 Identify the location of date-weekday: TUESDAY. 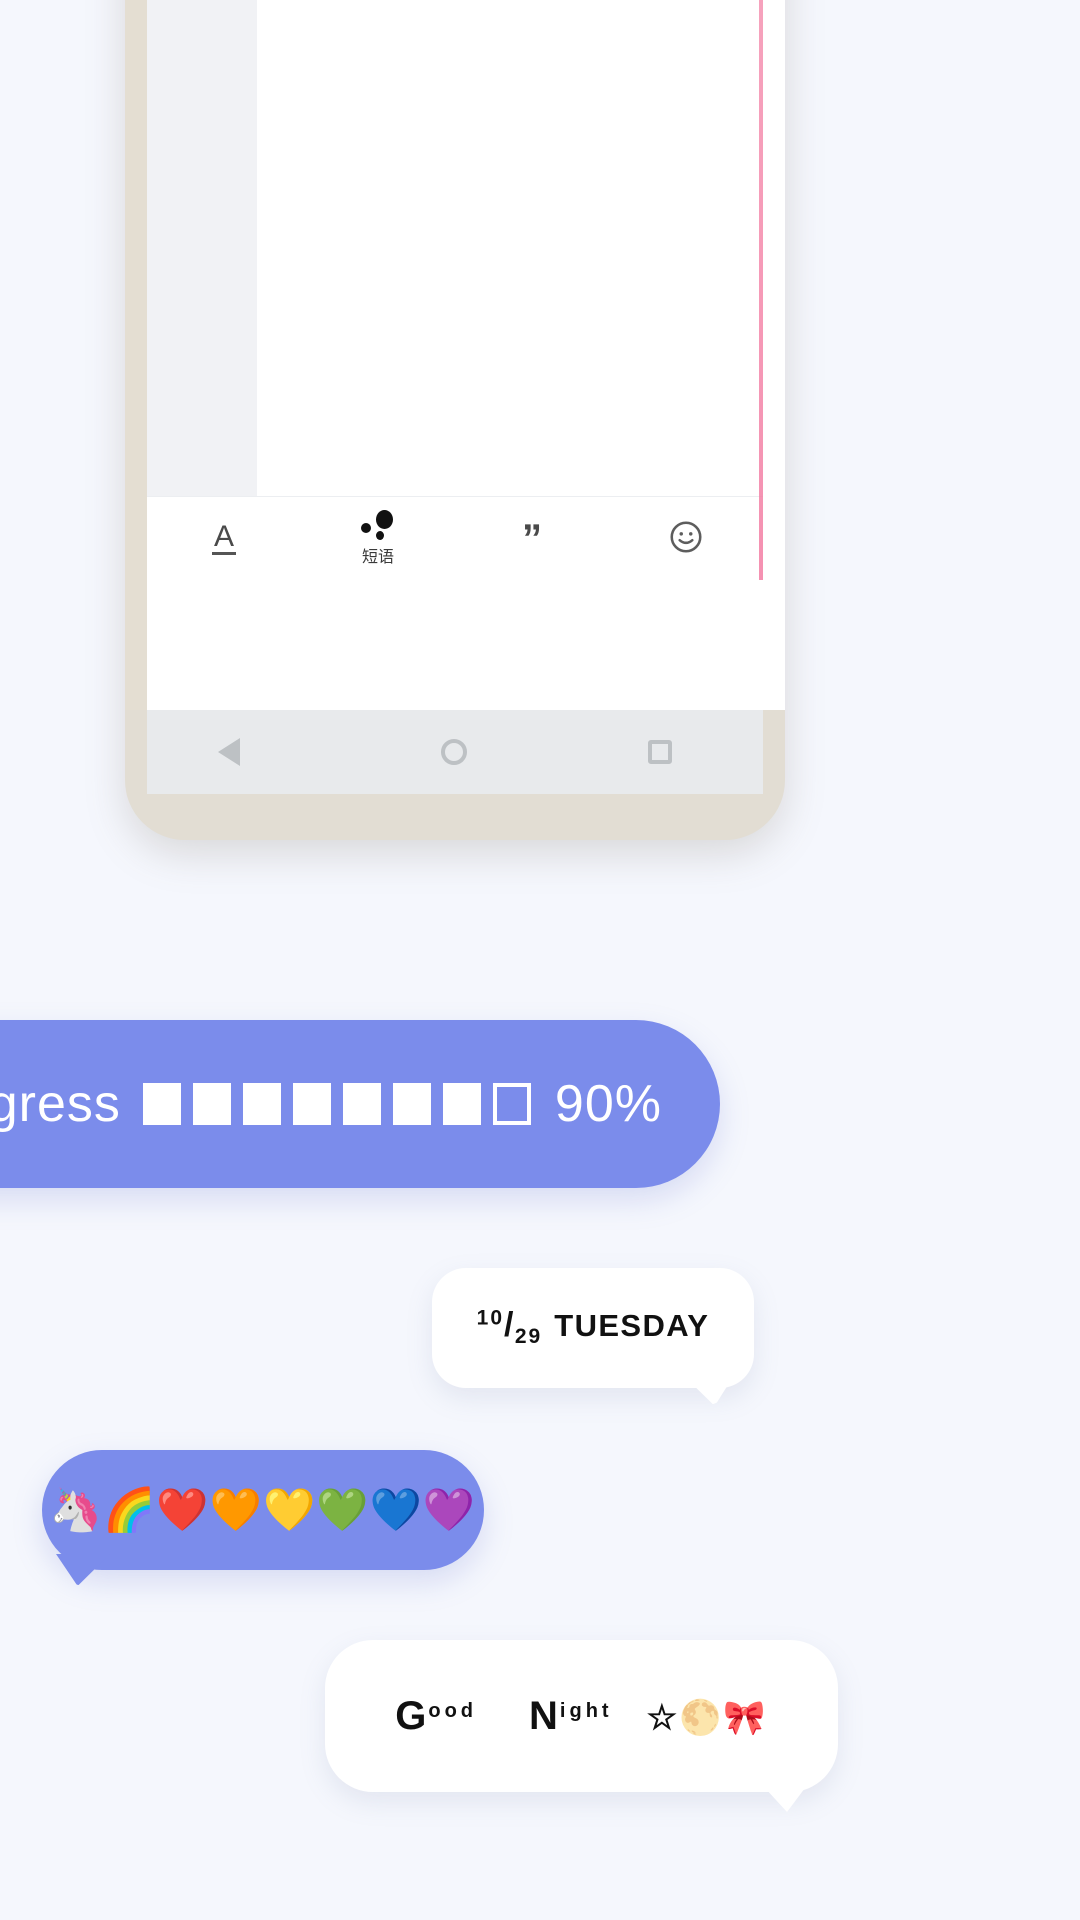
(632, 1326).